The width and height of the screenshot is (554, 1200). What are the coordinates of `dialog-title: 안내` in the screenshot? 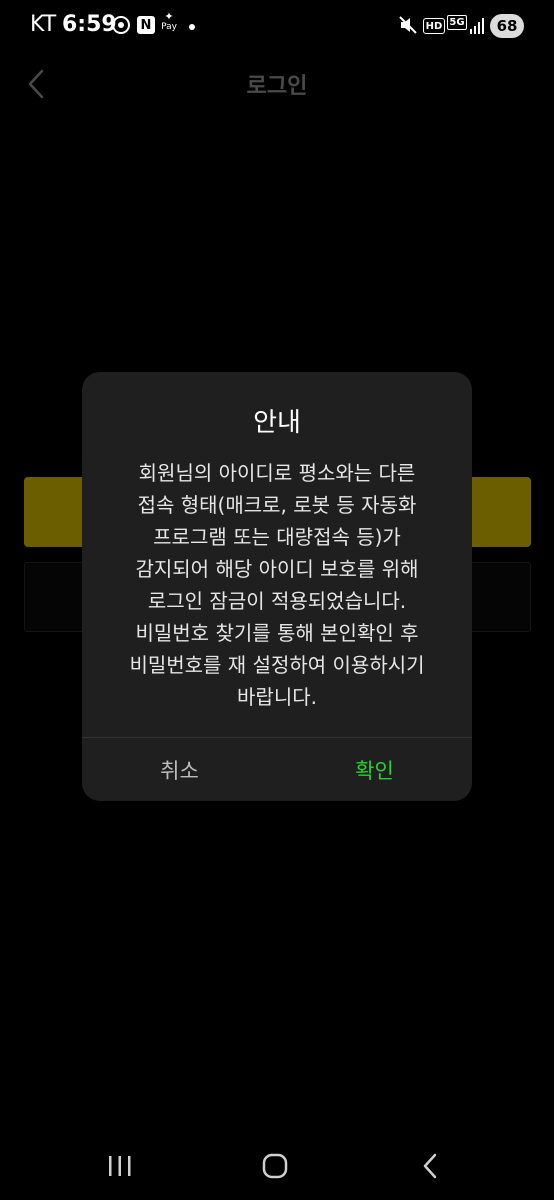 It's located at (277, 423).